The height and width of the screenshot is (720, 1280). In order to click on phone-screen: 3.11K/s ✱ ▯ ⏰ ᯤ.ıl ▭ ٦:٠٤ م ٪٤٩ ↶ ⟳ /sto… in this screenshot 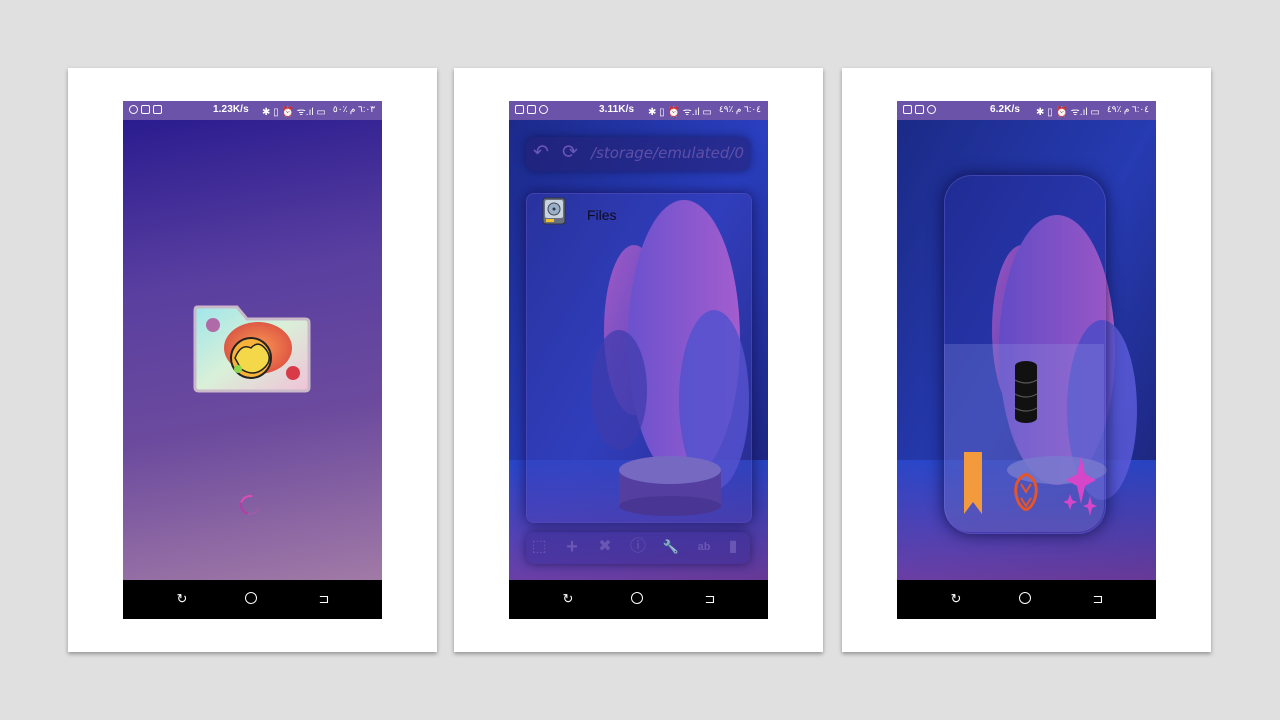, I will do `click(638, 360)`.